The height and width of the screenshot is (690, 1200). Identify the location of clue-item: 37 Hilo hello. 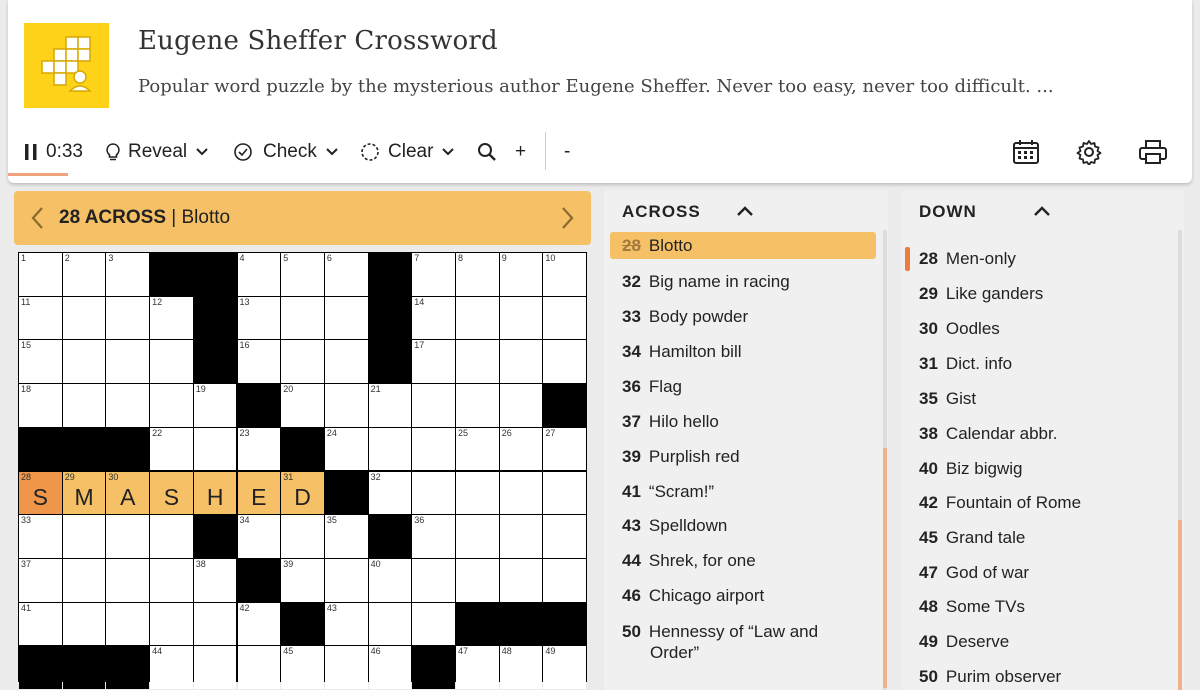
(670, 421).